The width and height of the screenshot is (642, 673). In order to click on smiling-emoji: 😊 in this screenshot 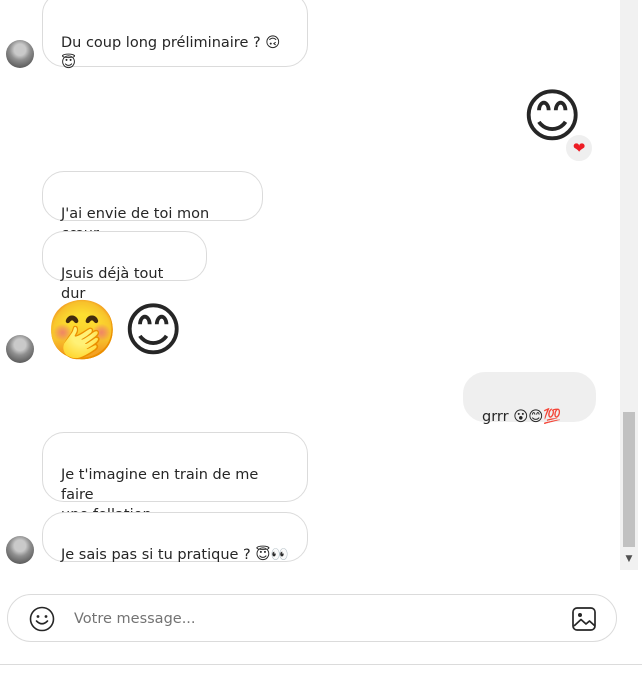, I will do `click(153, 330)`.